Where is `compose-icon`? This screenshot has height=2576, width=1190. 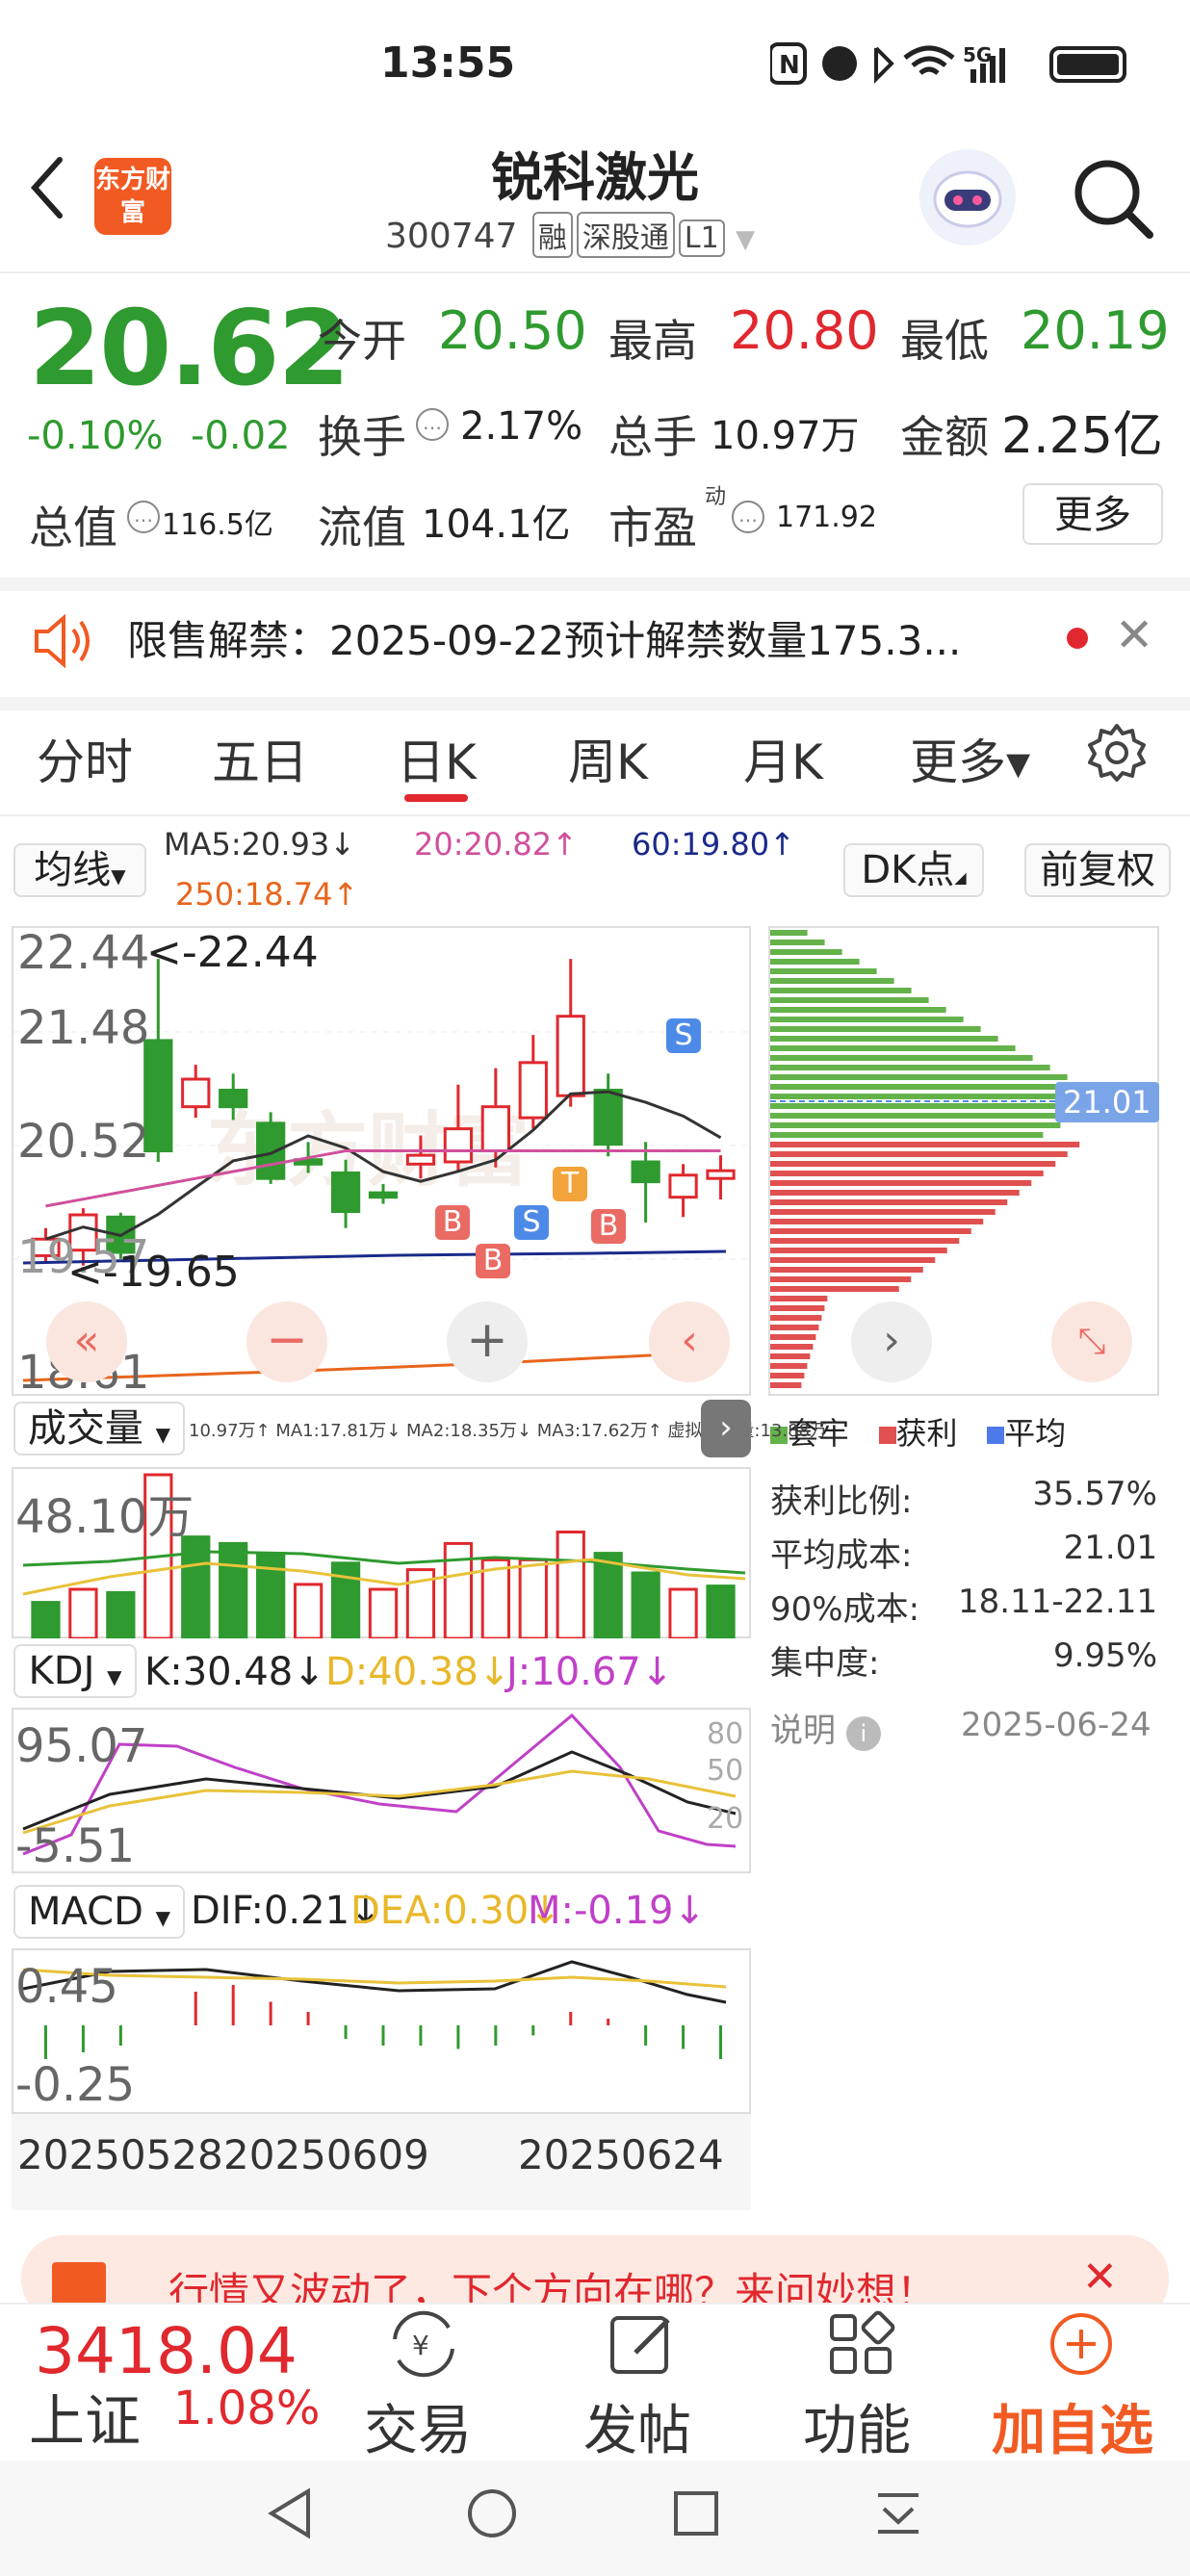
compose-icon is located at coordinates (643, 2344).